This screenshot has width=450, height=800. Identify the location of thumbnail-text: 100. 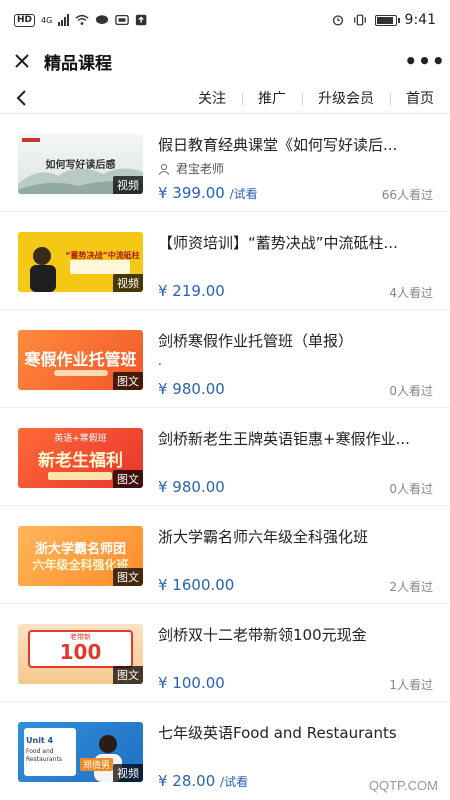
(80, 652).